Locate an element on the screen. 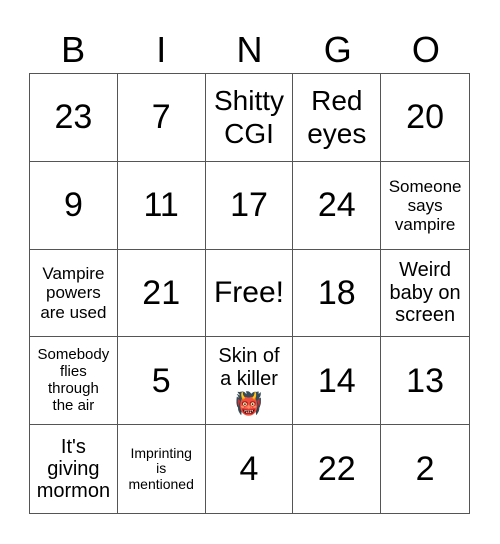 This screenshot has height=544, width=500. cell-text-line: Imprinting is located at coordinates (161, 452).